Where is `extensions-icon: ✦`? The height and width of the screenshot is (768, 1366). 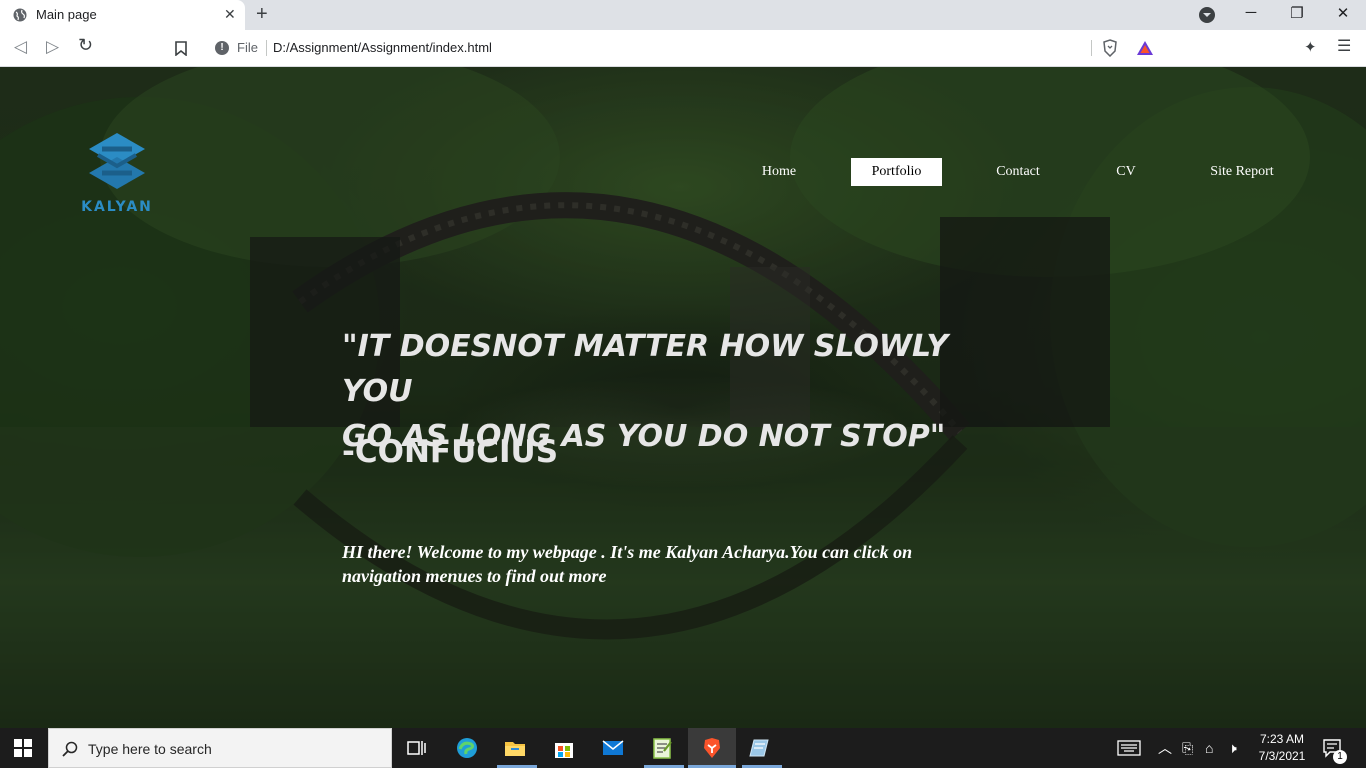 extensions-icon: ✦ is located at coordinates (1310, 47).